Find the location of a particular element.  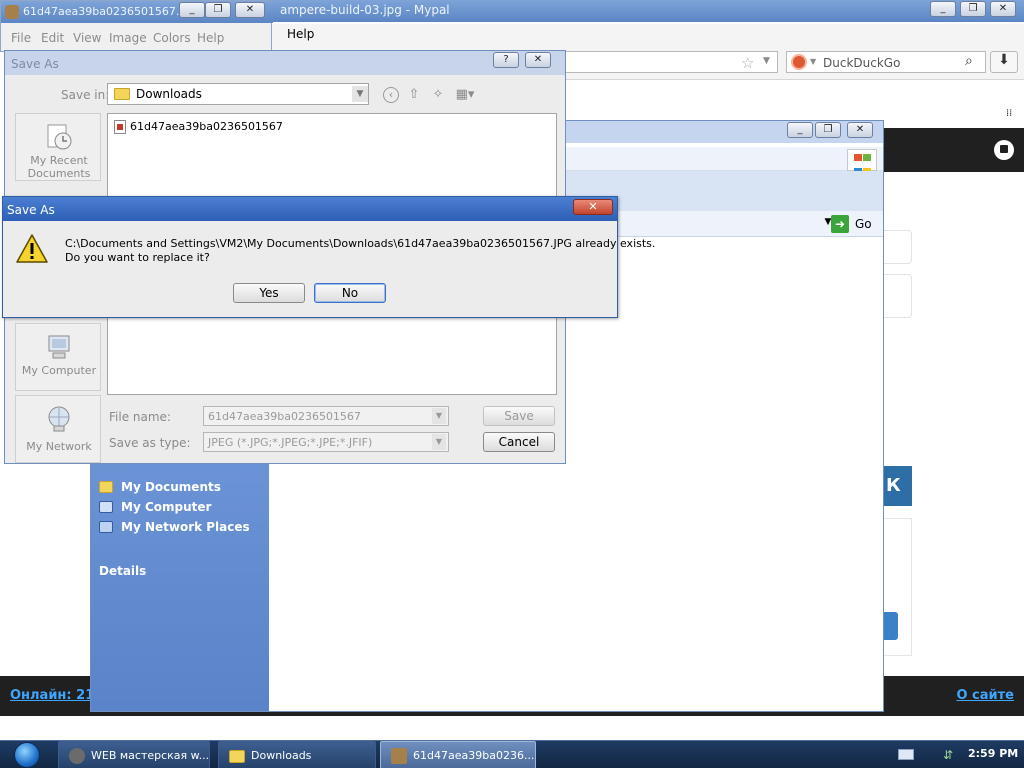

keyboard-icon is located at coordinates (906, 754).